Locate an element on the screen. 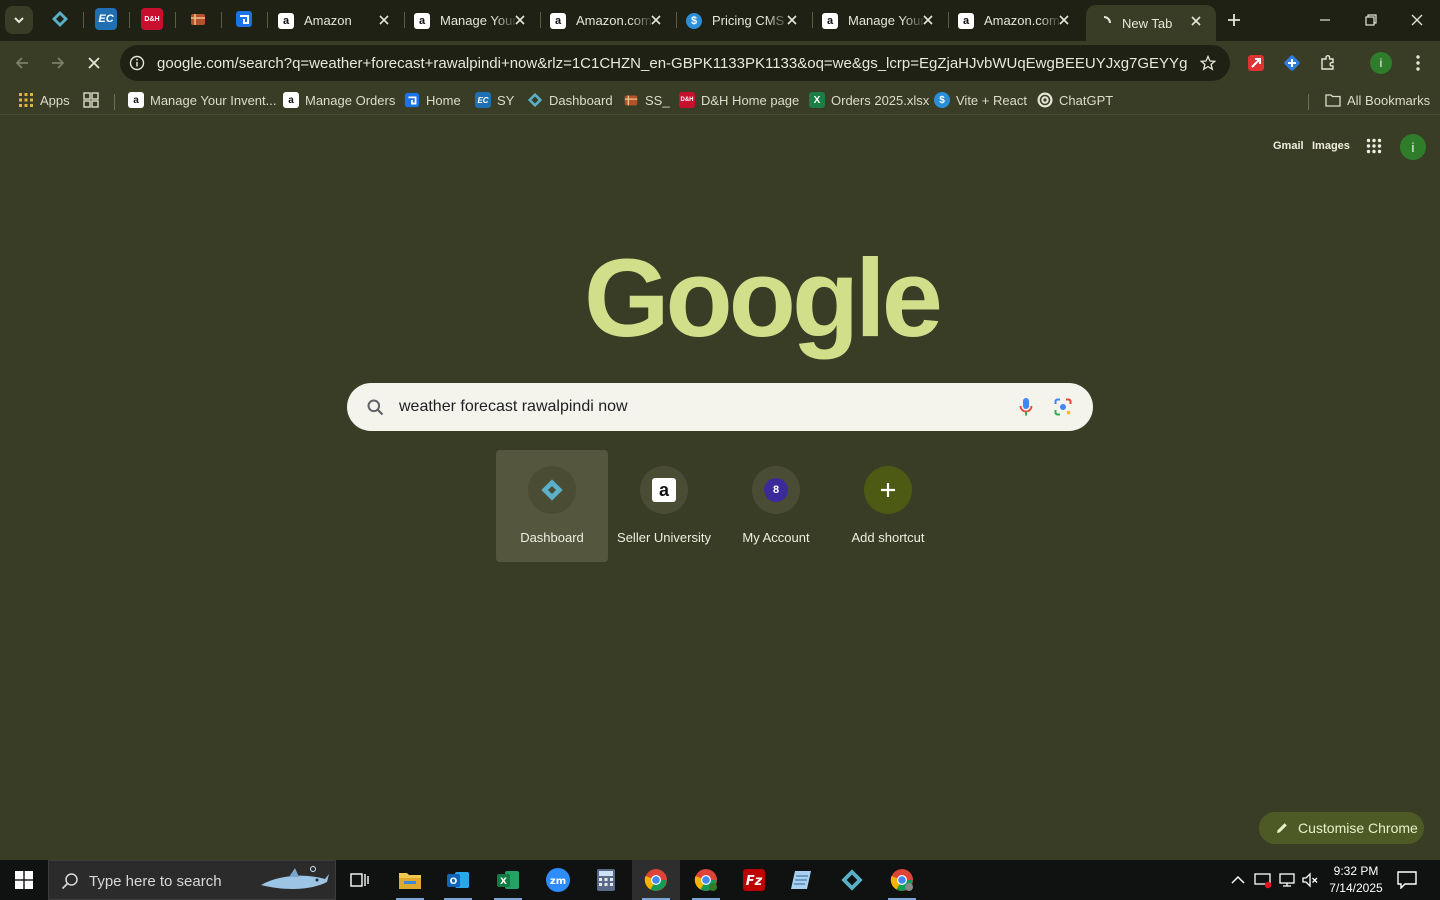 This screenshot has width=1440, height=900. taskbar-excel: X is located at coordinates (508, 880).